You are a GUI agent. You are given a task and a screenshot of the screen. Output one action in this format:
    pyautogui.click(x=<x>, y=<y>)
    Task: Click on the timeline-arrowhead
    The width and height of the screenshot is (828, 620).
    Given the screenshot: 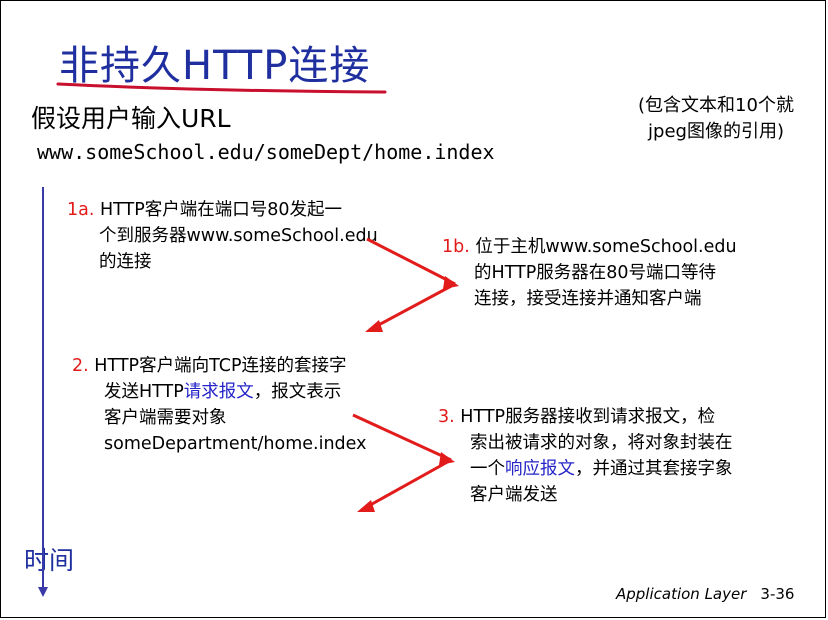 What is the action you would take?
    pyautogui.click(x=43, y=592)
    